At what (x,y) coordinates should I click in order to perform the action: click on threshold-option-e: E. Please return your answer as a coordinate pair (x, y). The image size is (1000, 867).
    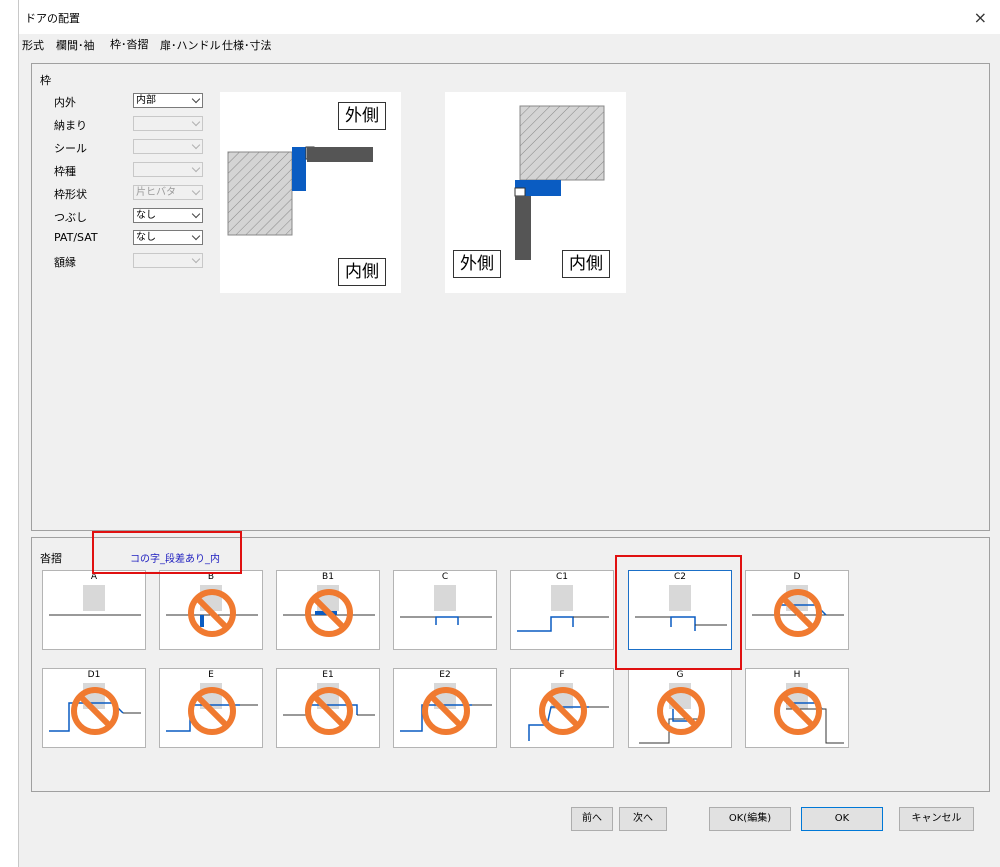
    Looking at the image, I should click on (211, 708).